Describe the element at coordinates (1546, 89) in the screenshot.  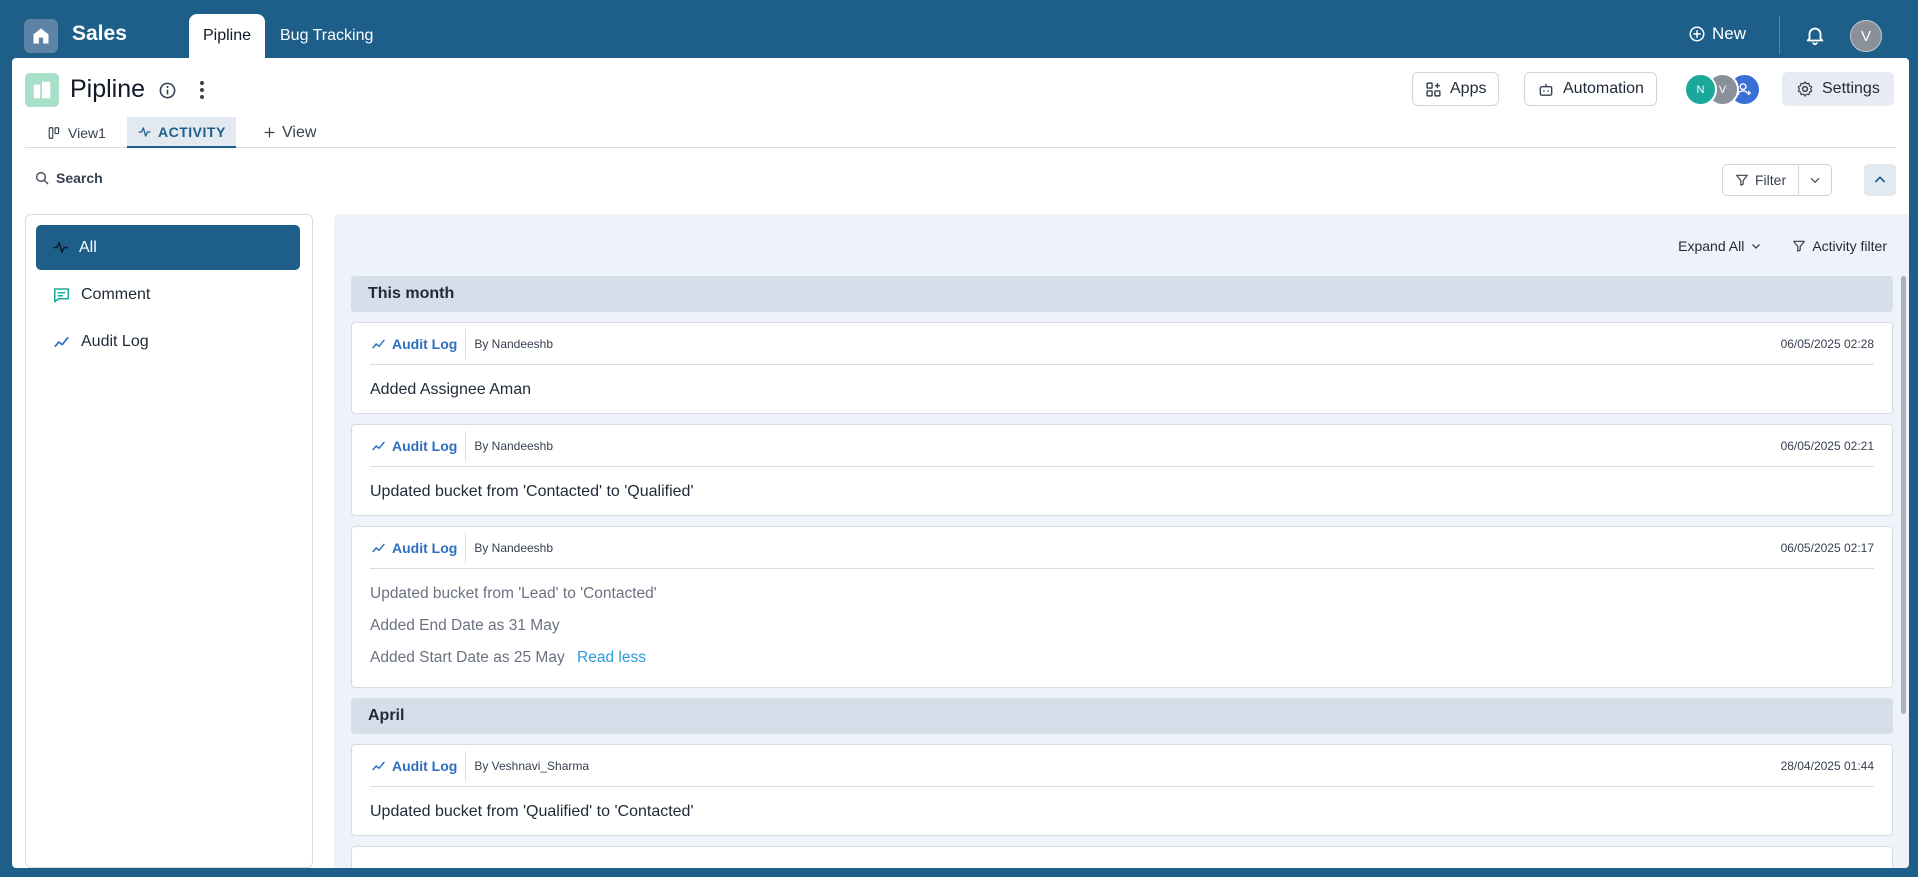
I see `robot-icon` at that location.